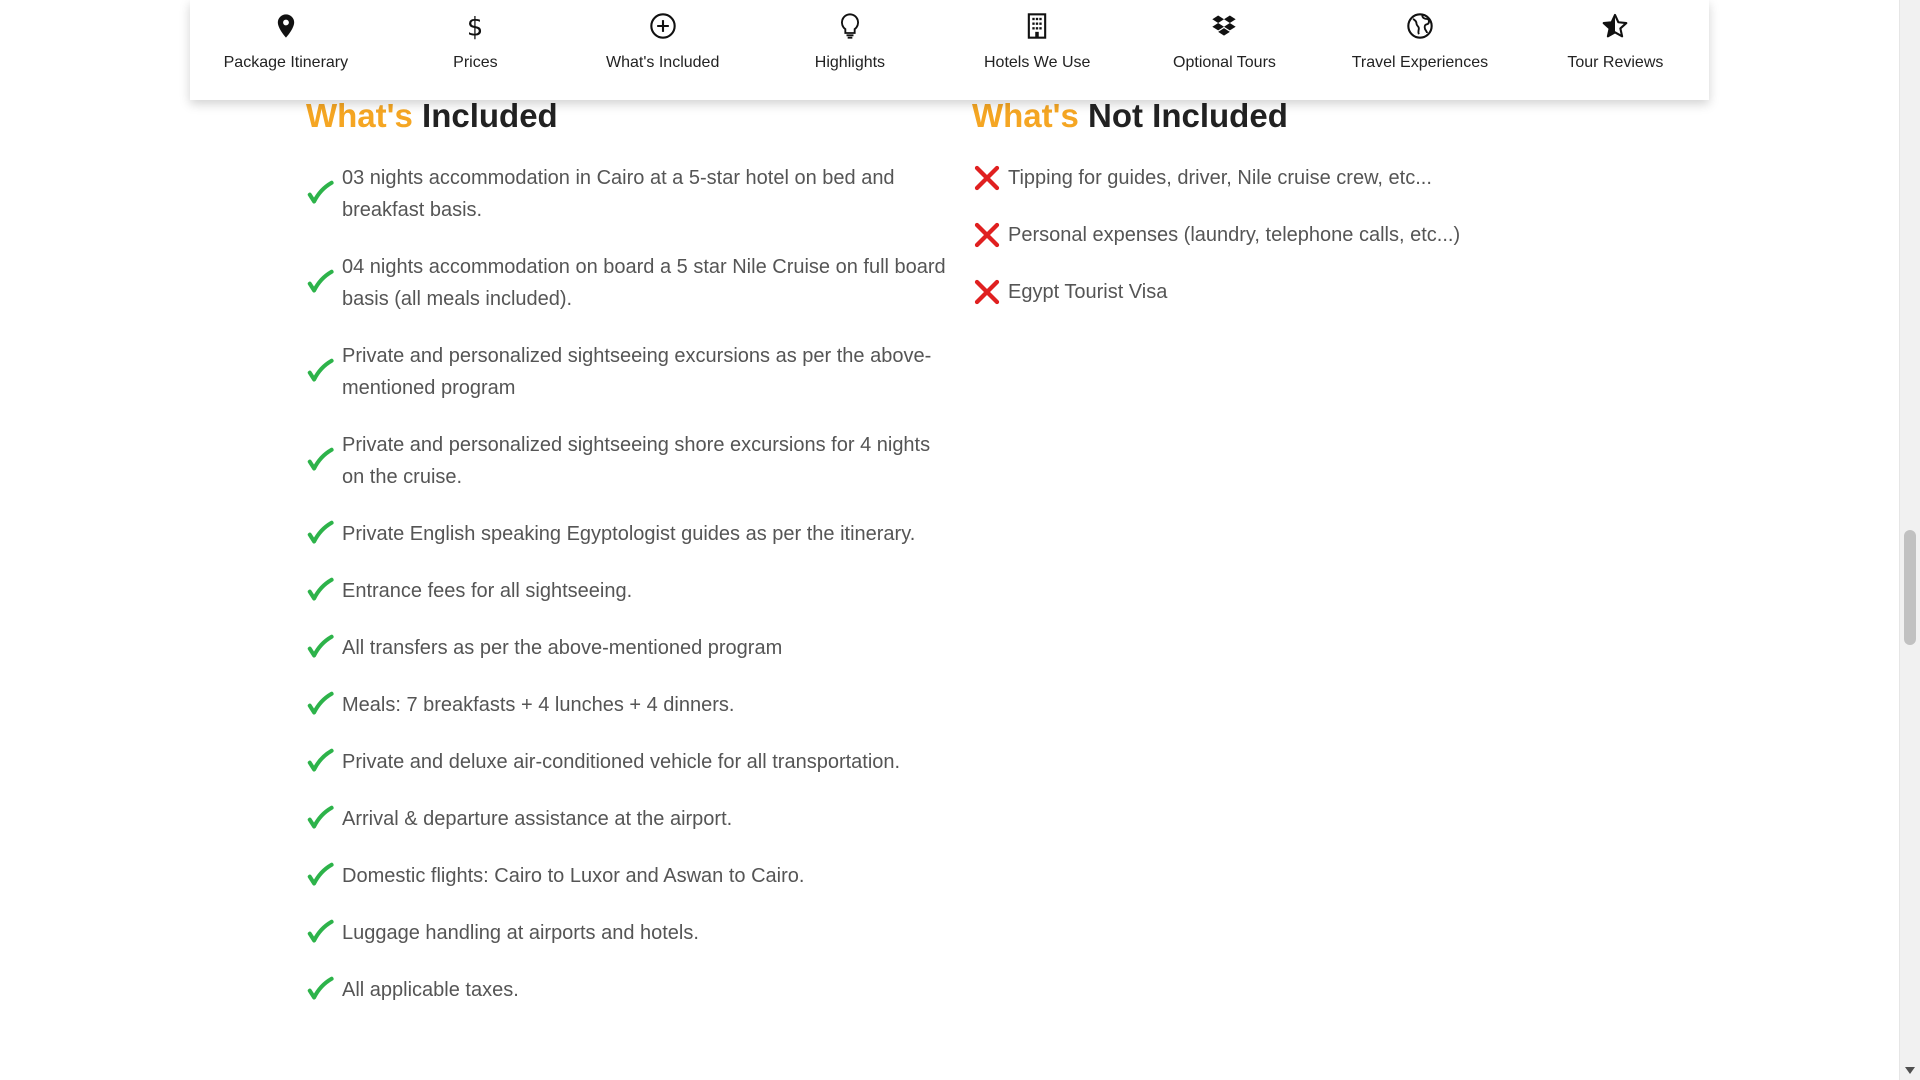  Describe the element at coordinates (1615, 26) in the screenshot. I see `star-icon` at that location.